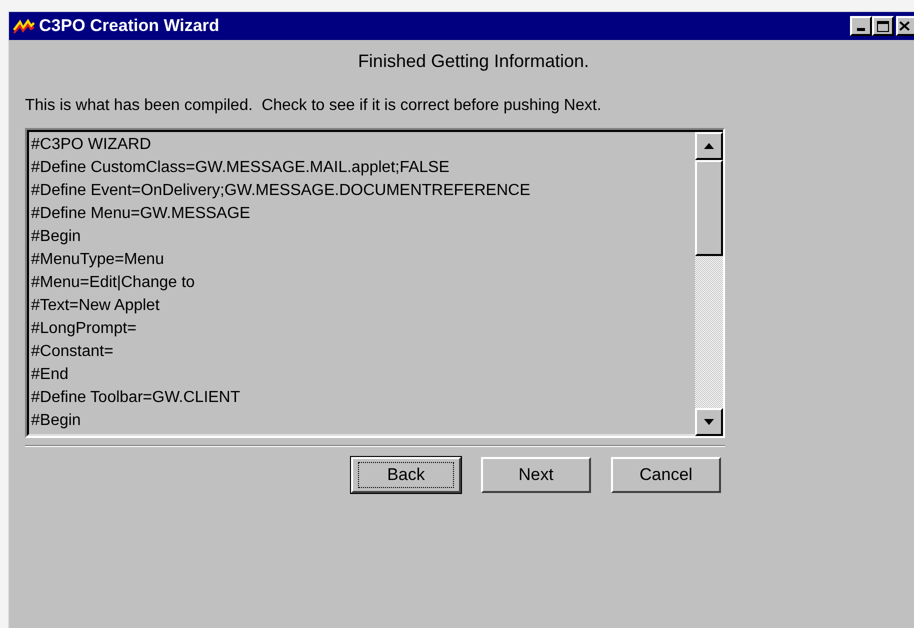  What do you see at coordinates (861, 26) in the screenshot?
I see `minimize-button` at bounding box center [861, 26].